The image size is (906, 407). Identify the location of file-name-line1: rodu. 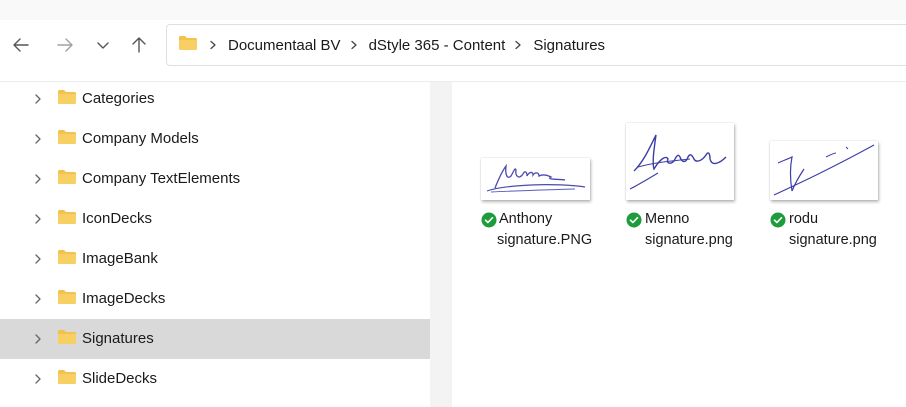
(804, 219).